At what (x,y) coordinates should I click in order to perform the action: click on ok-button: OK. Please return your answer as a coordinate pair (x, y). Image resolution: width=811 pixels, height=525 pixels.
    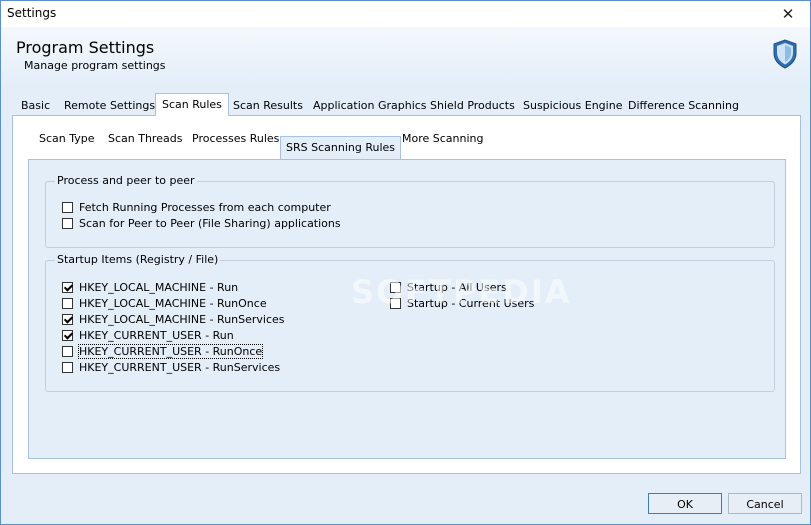
    Looking at the image, I should click on (685, 503).